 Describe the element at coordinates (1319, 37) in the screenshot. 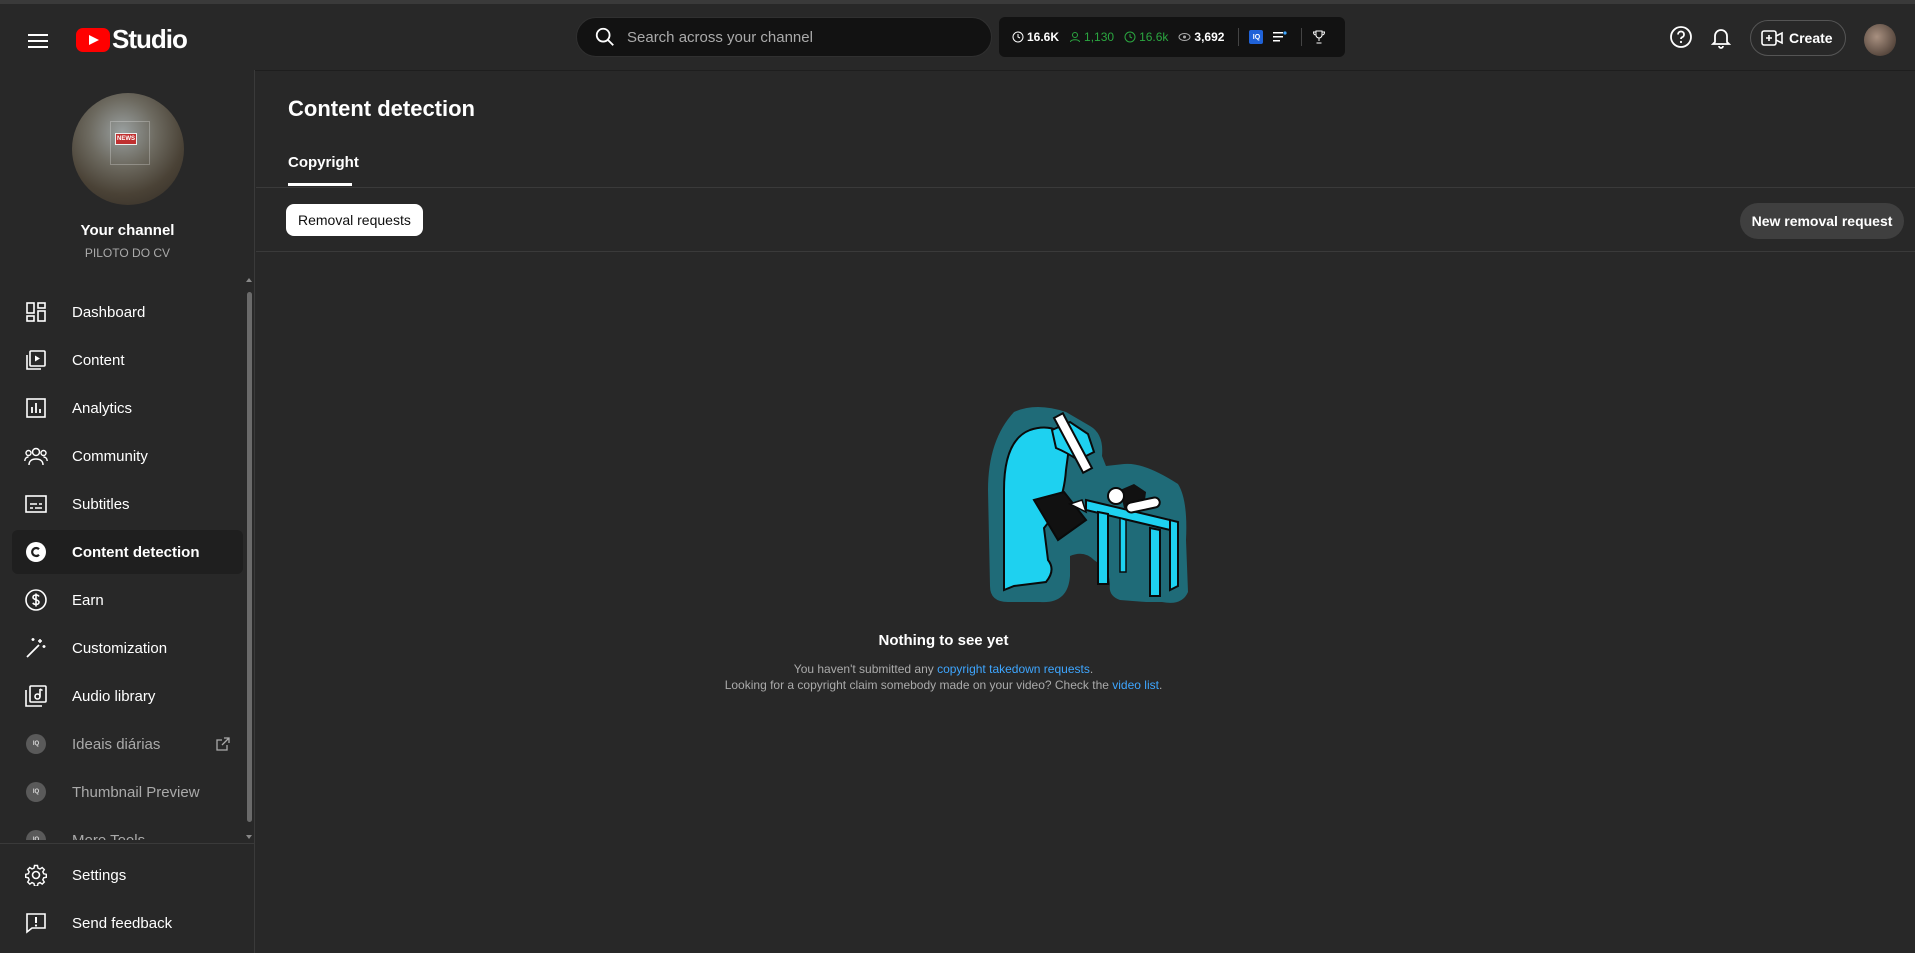

I see `trophy-icon` at that location.